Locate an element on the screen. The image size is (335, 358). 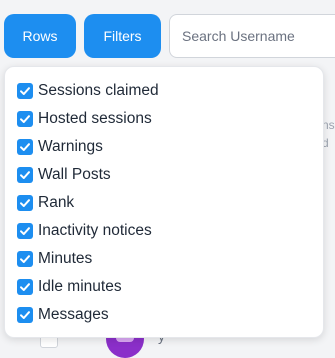
filter-option-idle-minutes: Idle minutes is located at coordinates (164, 287).